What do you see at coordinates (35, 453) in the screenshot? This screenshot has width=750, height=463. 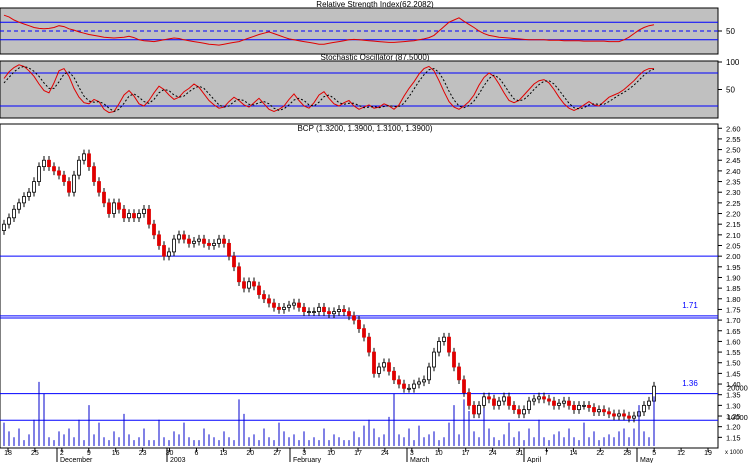 I see `date-tick-label: 25` at bounding box center [35, 453].